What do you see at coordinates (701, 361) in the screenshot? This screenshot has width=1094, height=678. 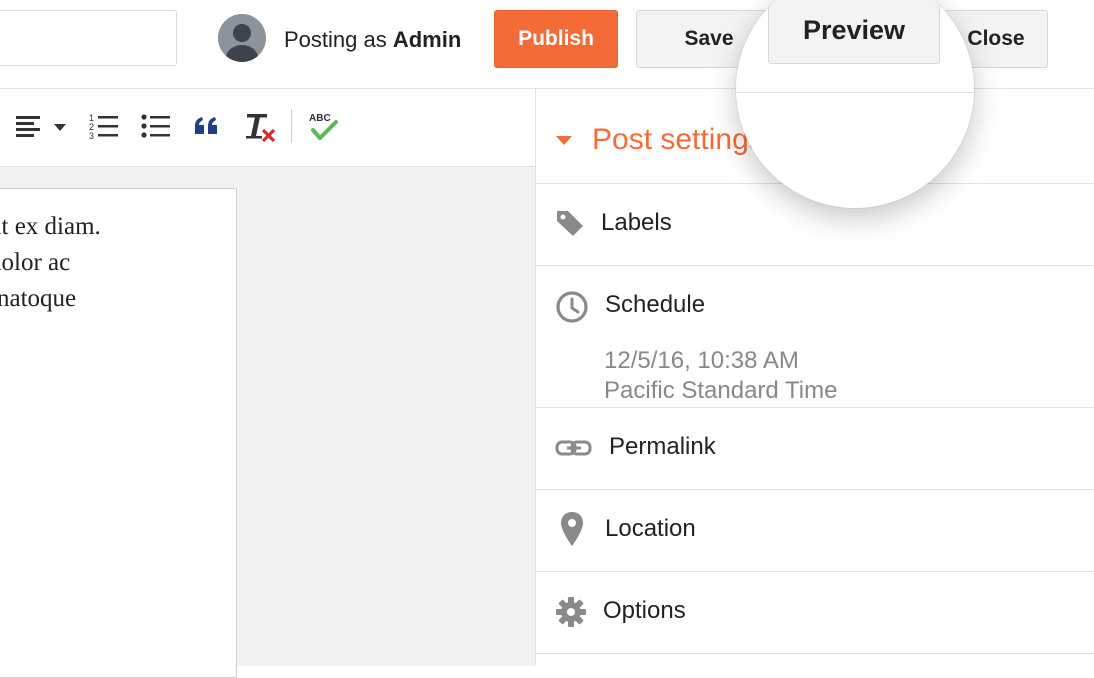 I see `schedule-date: 12/5/16, 10:38 AM` at bounding box center [701, 361].